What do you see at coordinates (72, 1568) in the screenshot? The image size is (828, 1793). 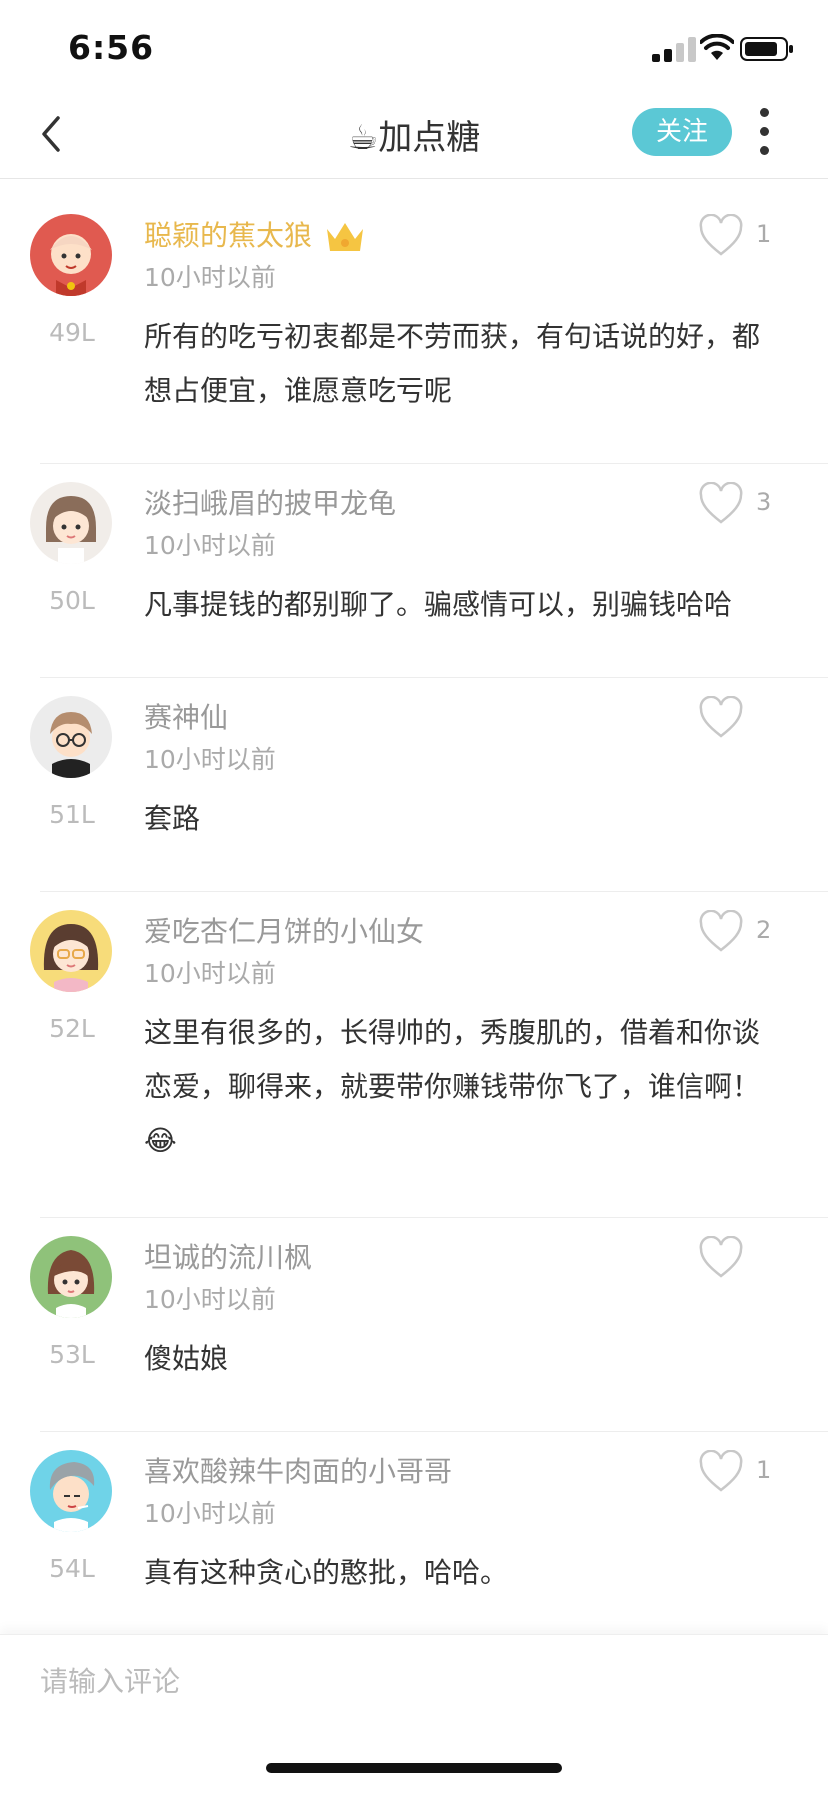 I see `floor-number: 54L` at bounding box center [72, 1568].